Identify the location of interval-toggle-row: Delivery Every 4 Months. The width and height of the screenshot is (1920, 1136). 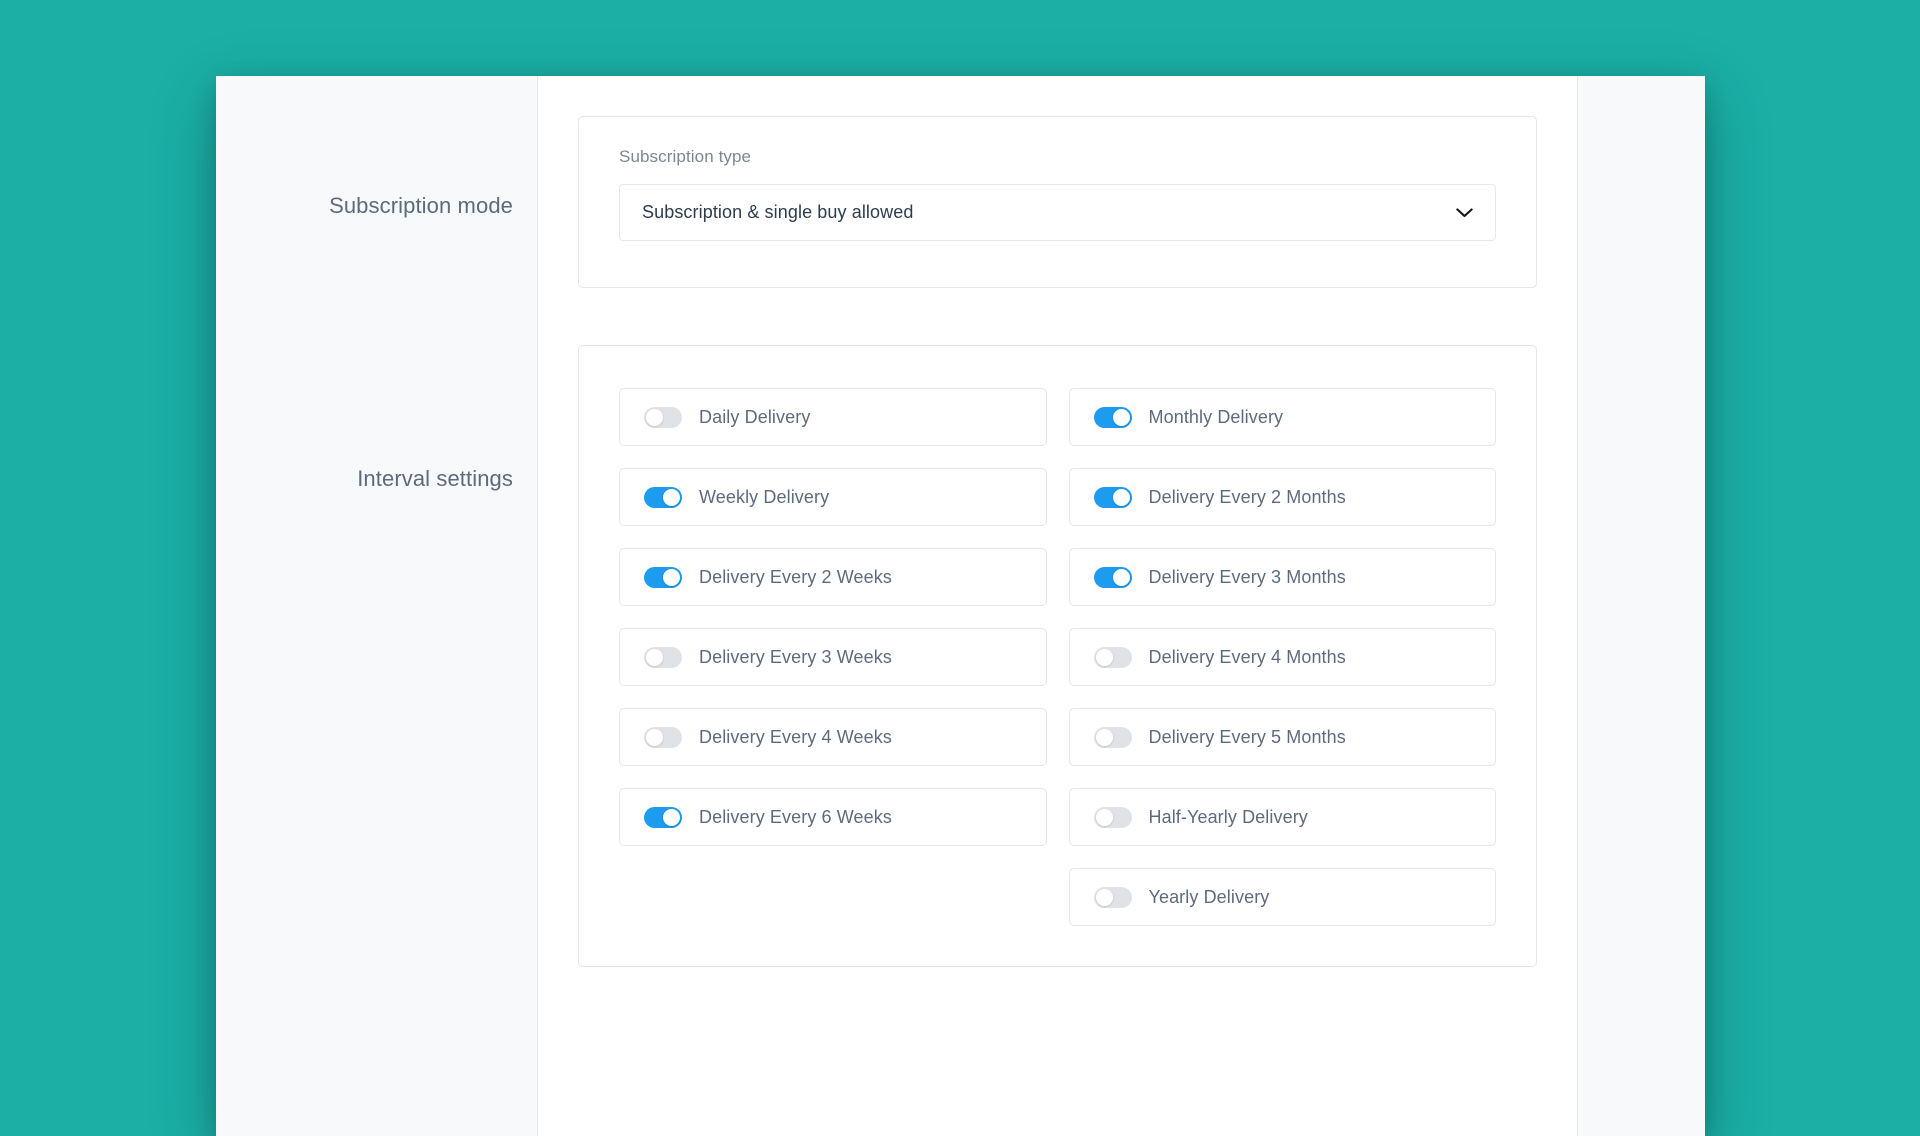
(1282, 657).